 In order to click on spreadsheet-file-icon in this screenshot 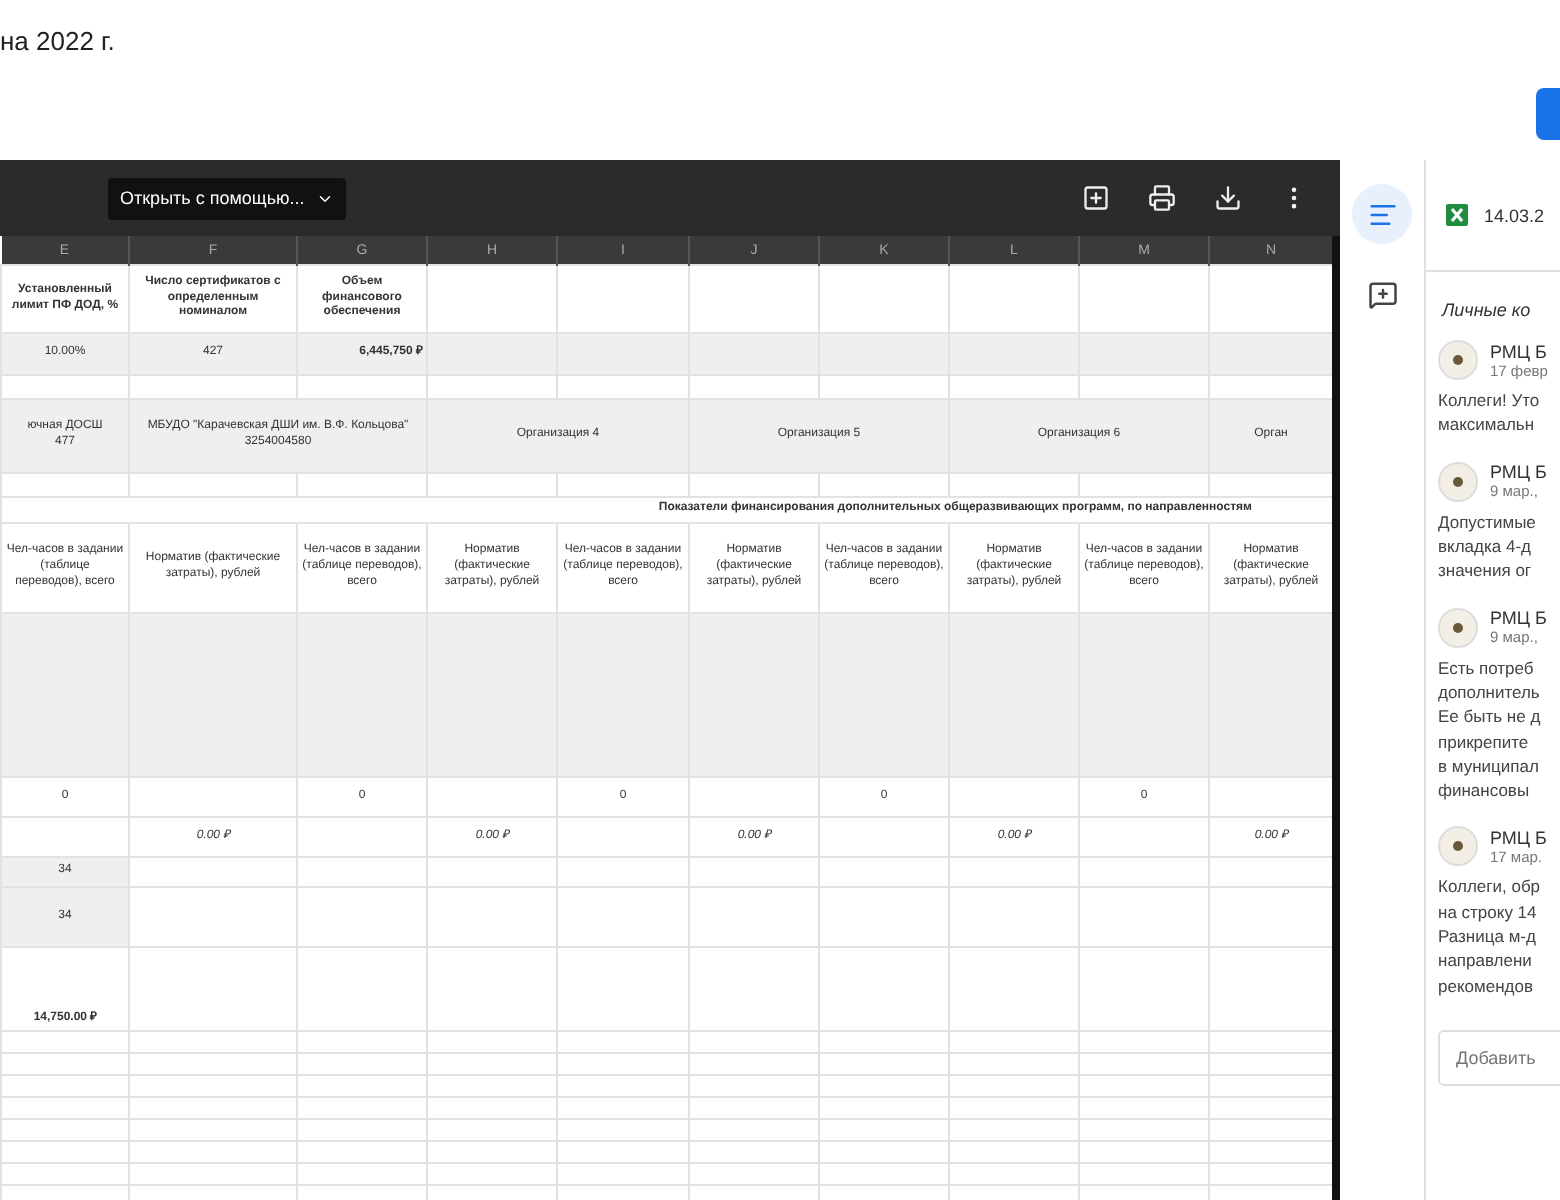, I will do `click(1457, 215)`.